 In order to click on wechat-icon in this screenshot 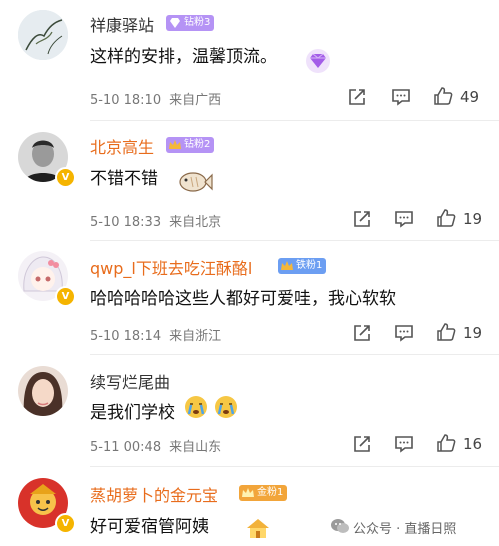, I will do `click(340, 526)`.